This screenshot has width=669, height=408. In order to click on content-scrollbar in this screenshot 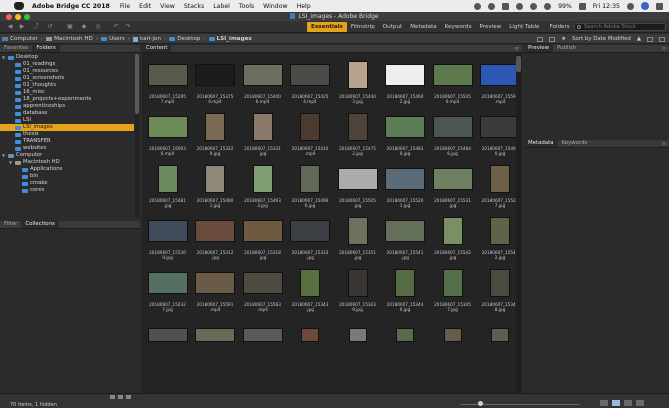, I will do `click(518, 223)`.